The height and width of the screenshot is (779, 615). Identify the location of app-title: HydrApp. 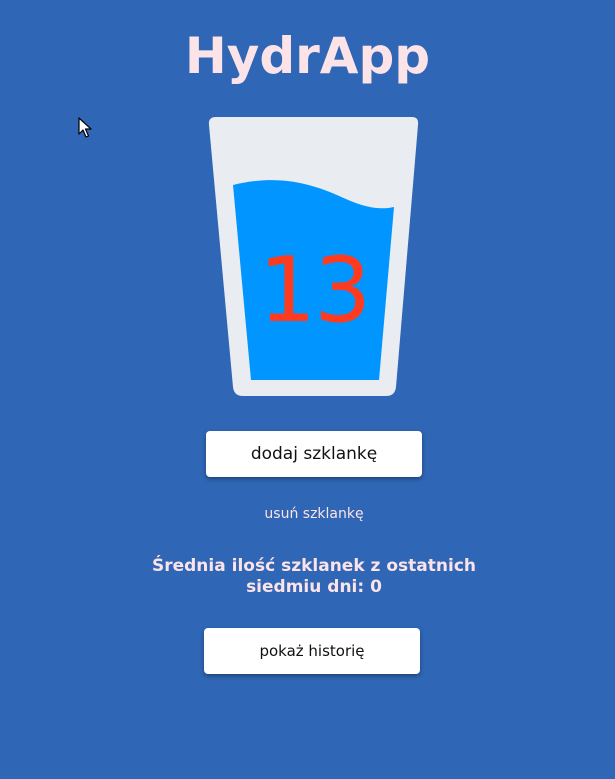
(307, 56).